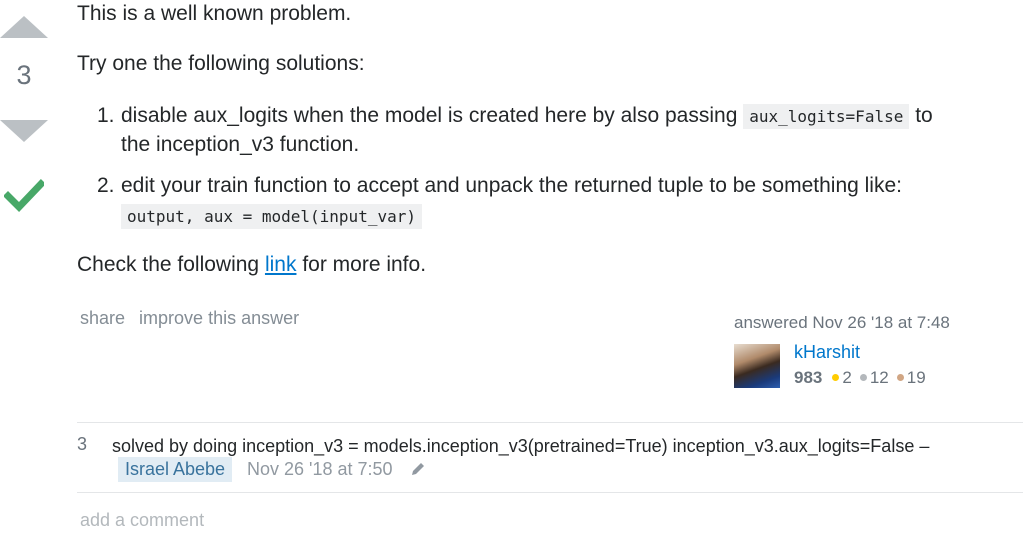 The height and width of the screenshot is (539, 1023). What do you see at coordinates (320, 469) in the screenshot?
I see `comment-date: Nov 26 '18 at 7:50` at bounding box center [320, 469].